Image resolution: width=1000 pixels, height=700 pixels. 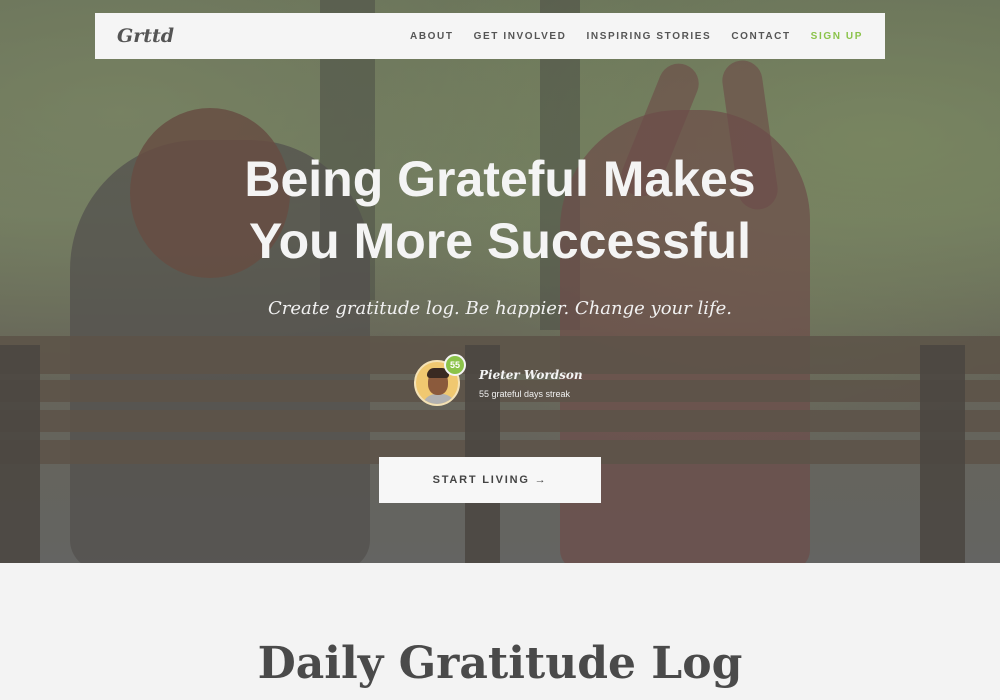 I want to click on nav-link-sign-up: SIGN UP, so click(x=837, y=36).